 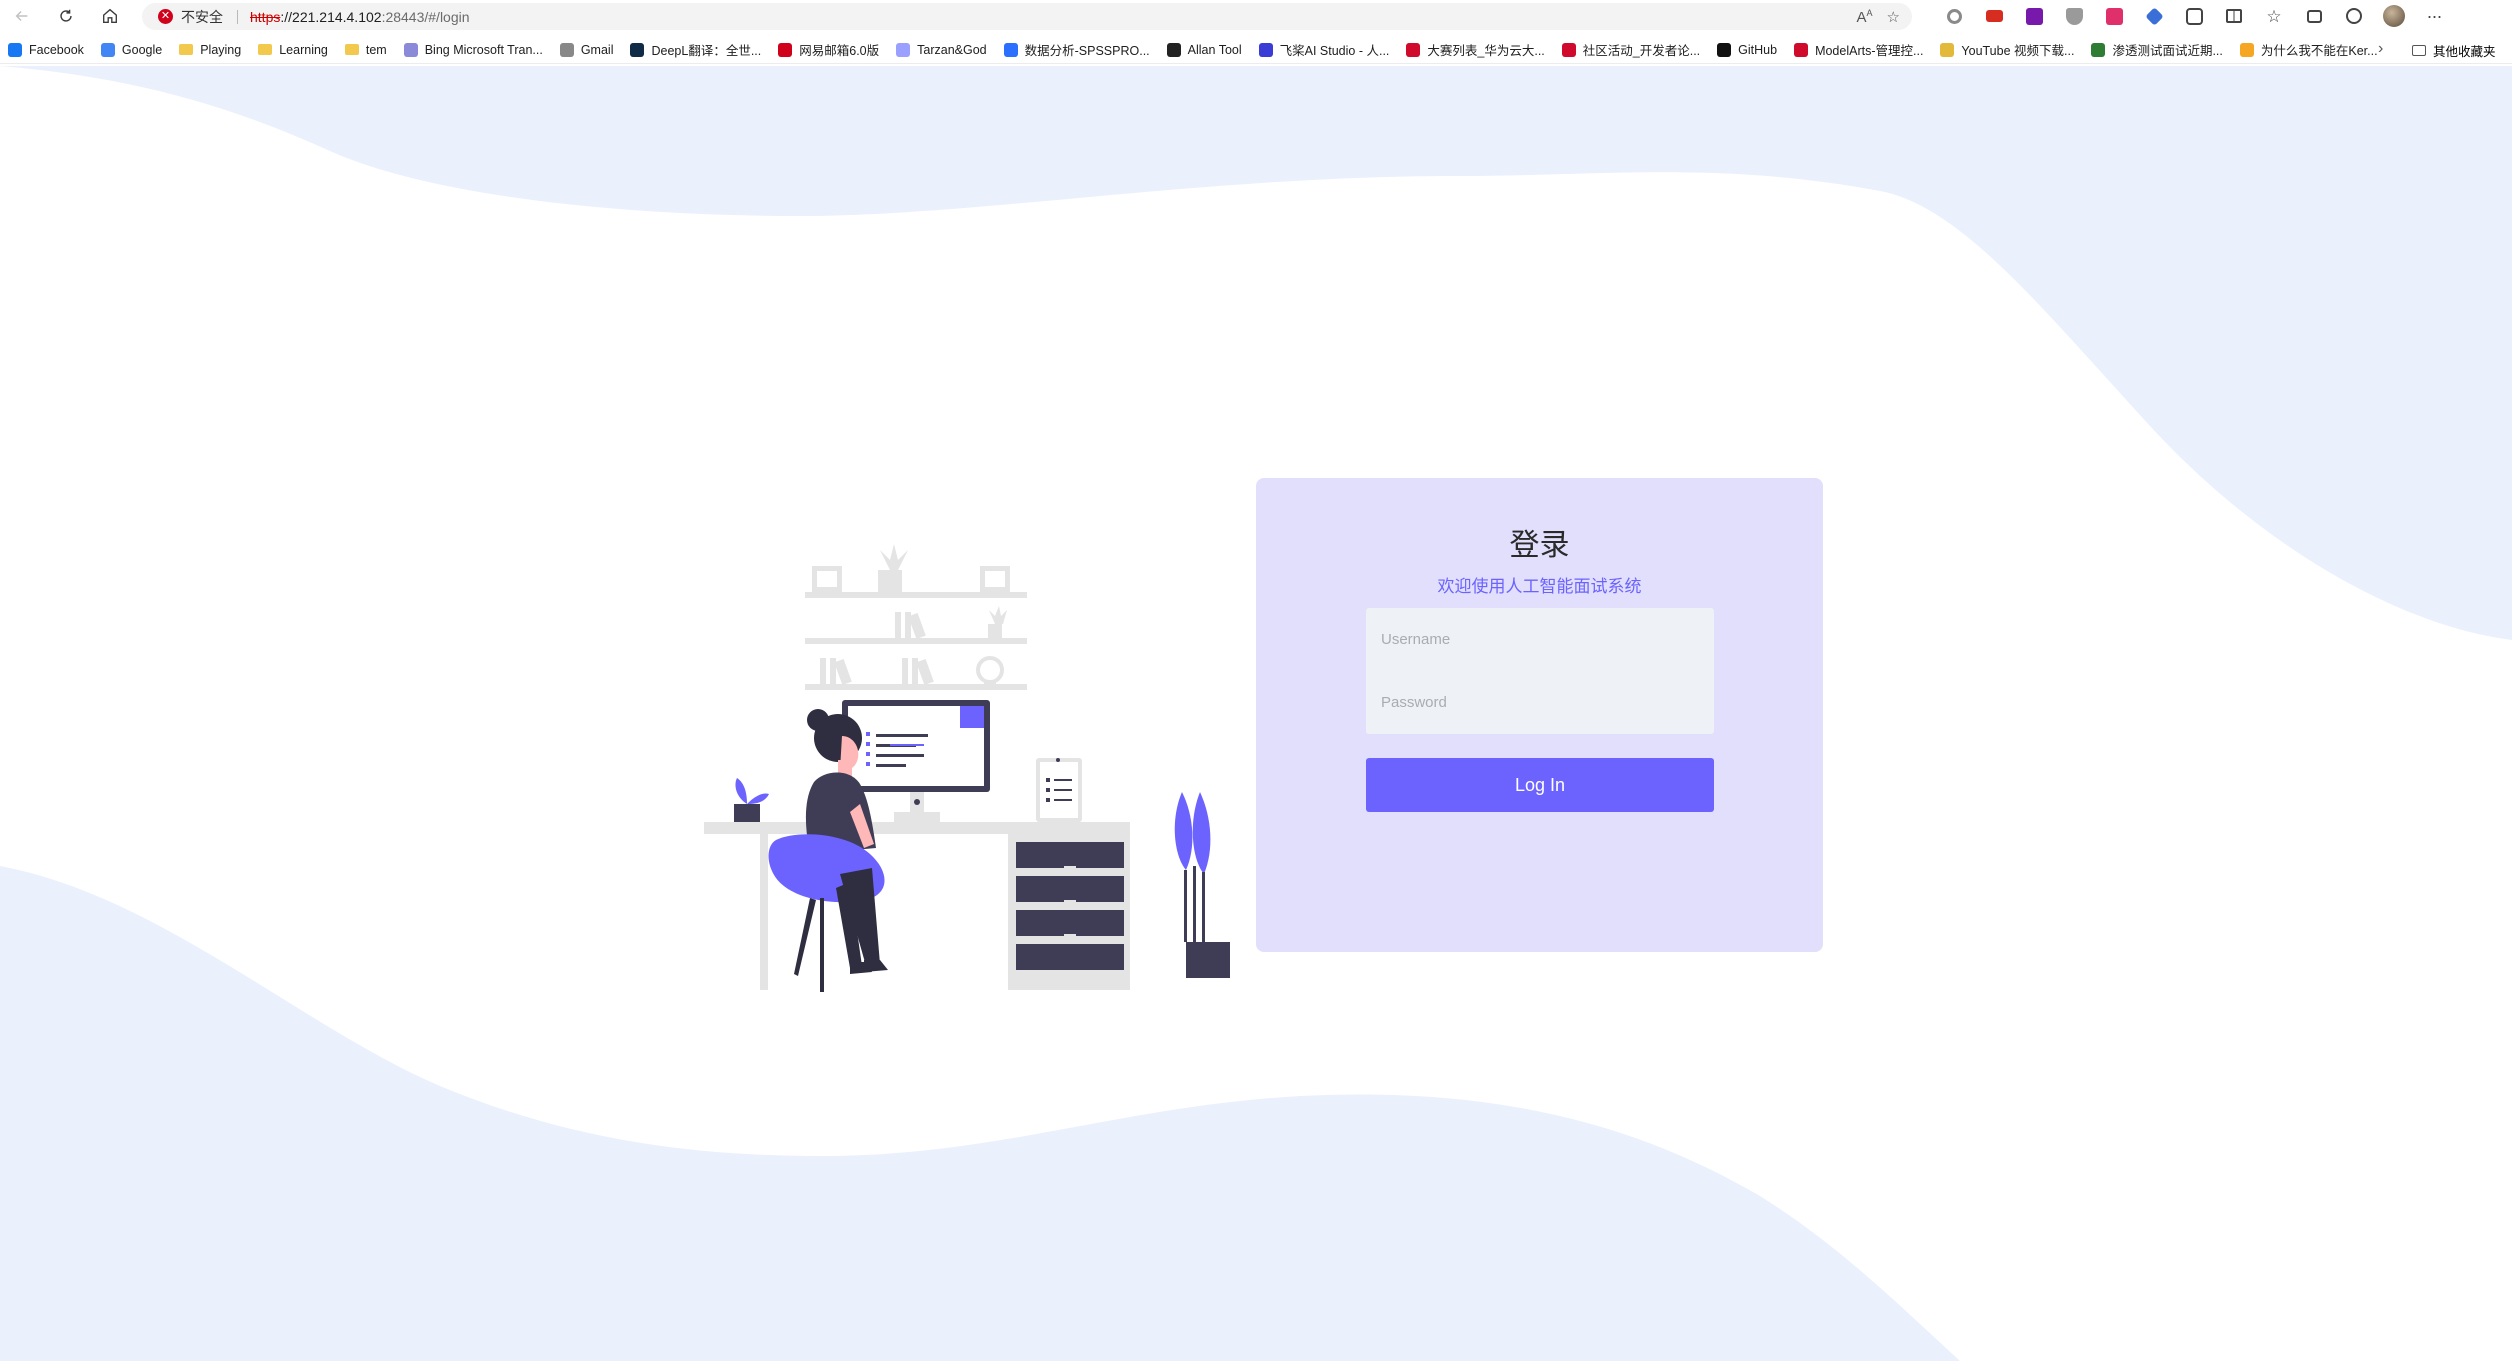 I want to click on bookmark-label: GitHub, so click(x=1758, y=49).